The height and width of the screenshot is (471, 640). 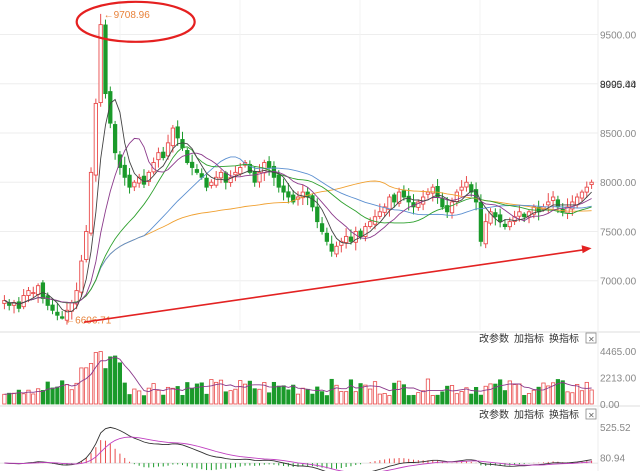 What do you see at coordinates (618, 183) in the screenshot?
I see `y-tick-label: 8000.00` at bounding box center [618, 183].